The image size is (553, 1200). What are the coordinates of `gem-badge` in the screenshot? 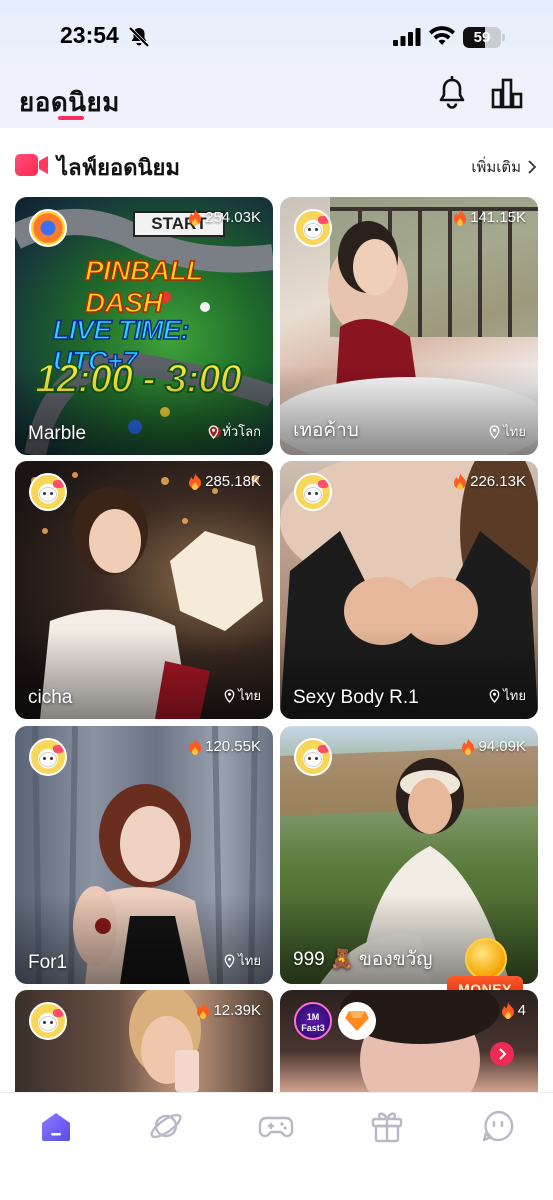 It's located at (357, 1021).